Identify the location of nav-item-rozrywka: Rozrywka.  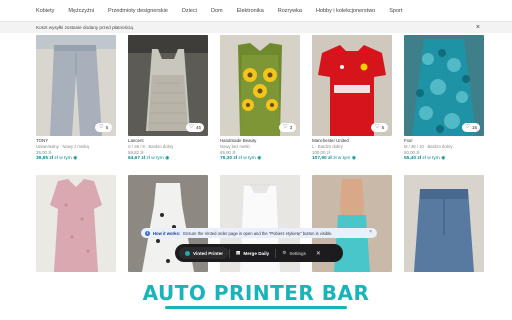
(290, 11).